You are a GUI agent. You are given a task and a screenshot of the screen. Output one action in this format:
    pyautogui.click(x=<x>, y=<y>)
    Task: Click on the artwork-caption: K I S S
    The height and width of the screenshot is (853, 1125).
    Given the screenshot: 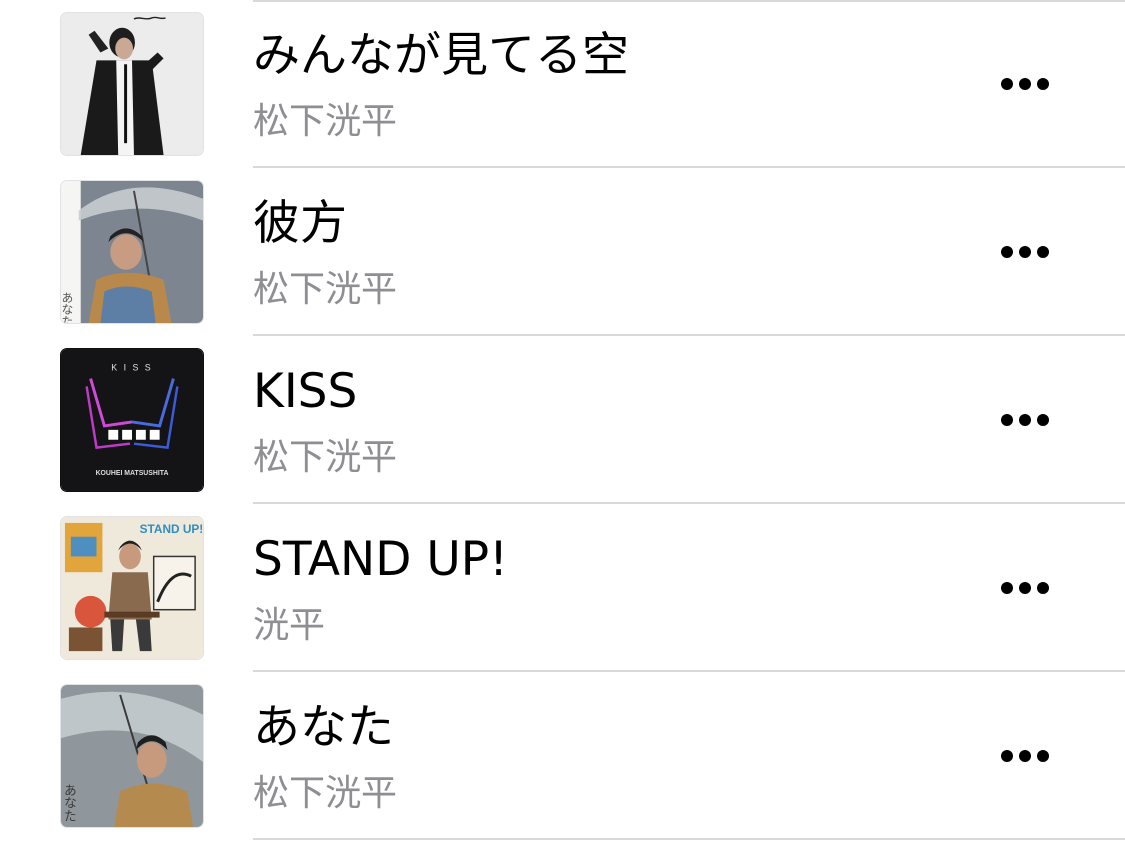 What is the action you would take?
    pyautogui.click(x=131, y=368)
    